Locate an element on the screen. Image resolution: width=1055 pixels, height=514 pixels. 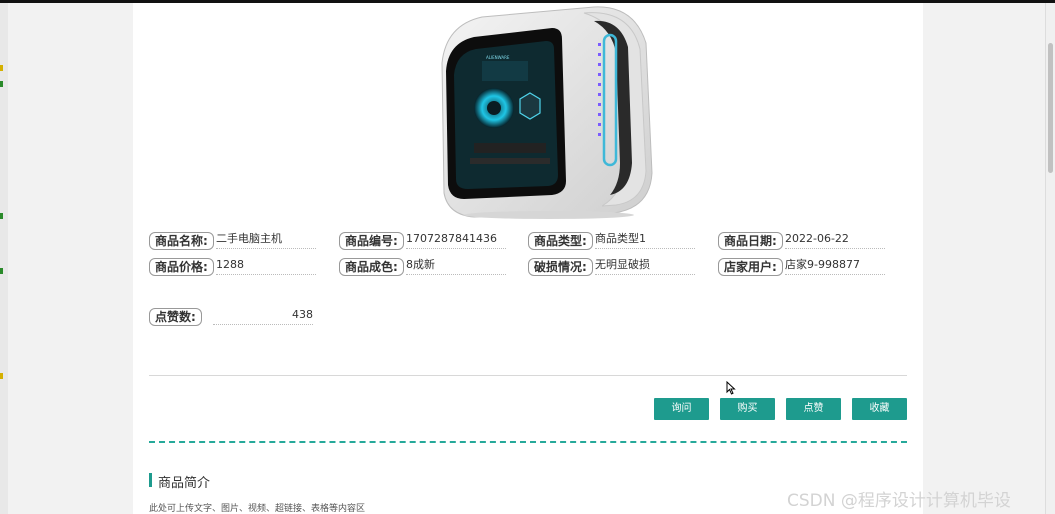
field-product-date: 商品日期: 2022-06-22 is located at coordinates (803, 242).